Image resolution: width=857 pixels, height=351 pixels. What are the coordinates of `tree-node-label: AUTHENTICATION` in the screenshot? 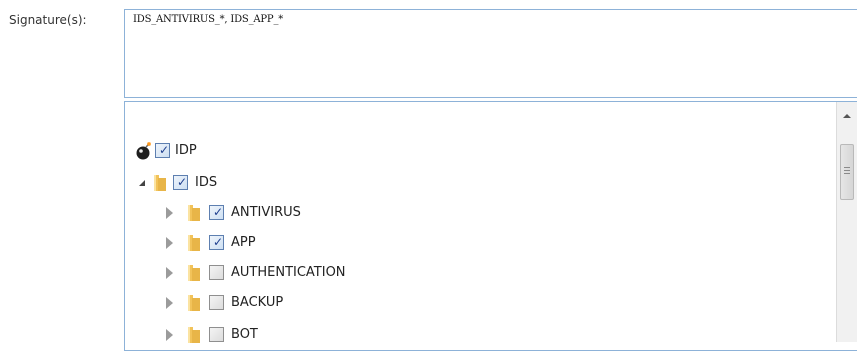 It's located at (288, 272).